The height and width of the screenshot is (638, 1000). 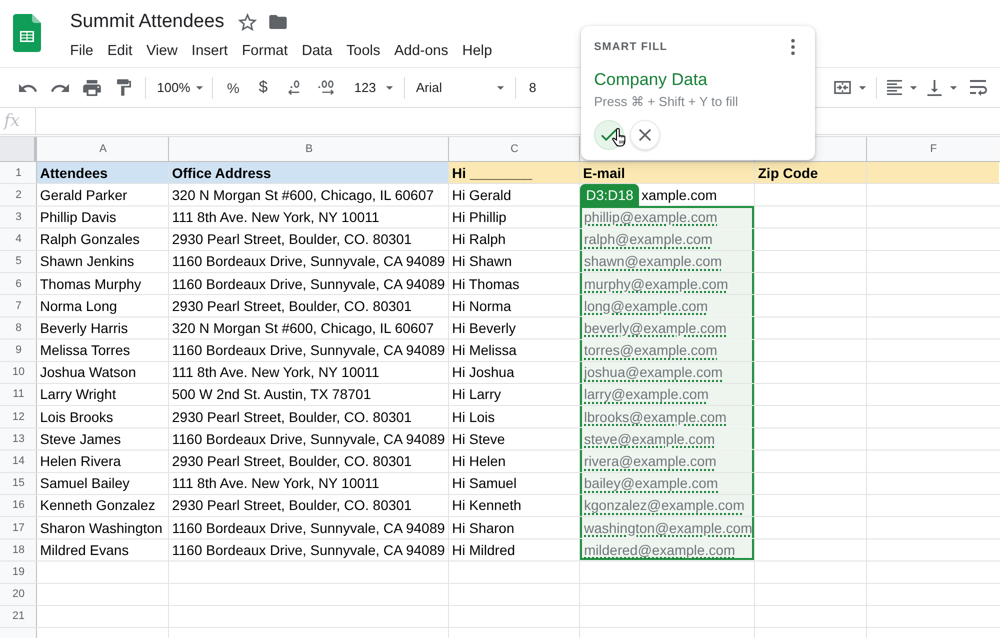 I want to click on column-header: F, so click(x=933, y=149).